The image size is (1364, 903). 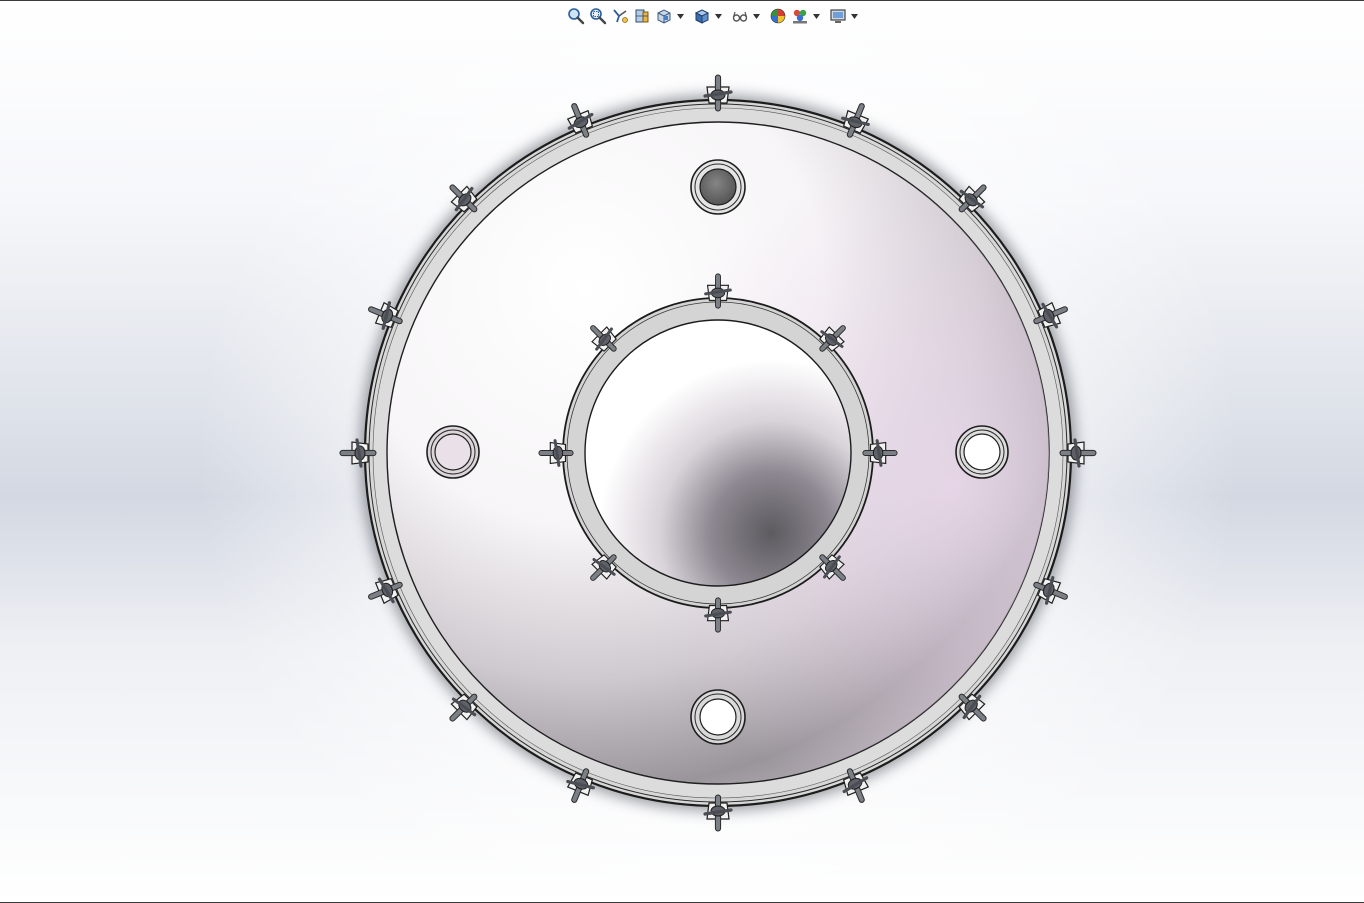 I want to click on cube-icon, so click(x=702, y=16).